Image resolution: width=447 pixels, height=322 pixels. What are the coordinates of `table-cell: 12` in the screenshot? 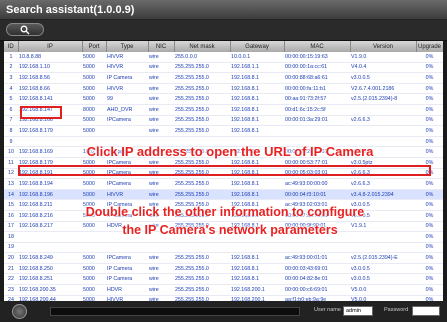 It's located at (11, 174).